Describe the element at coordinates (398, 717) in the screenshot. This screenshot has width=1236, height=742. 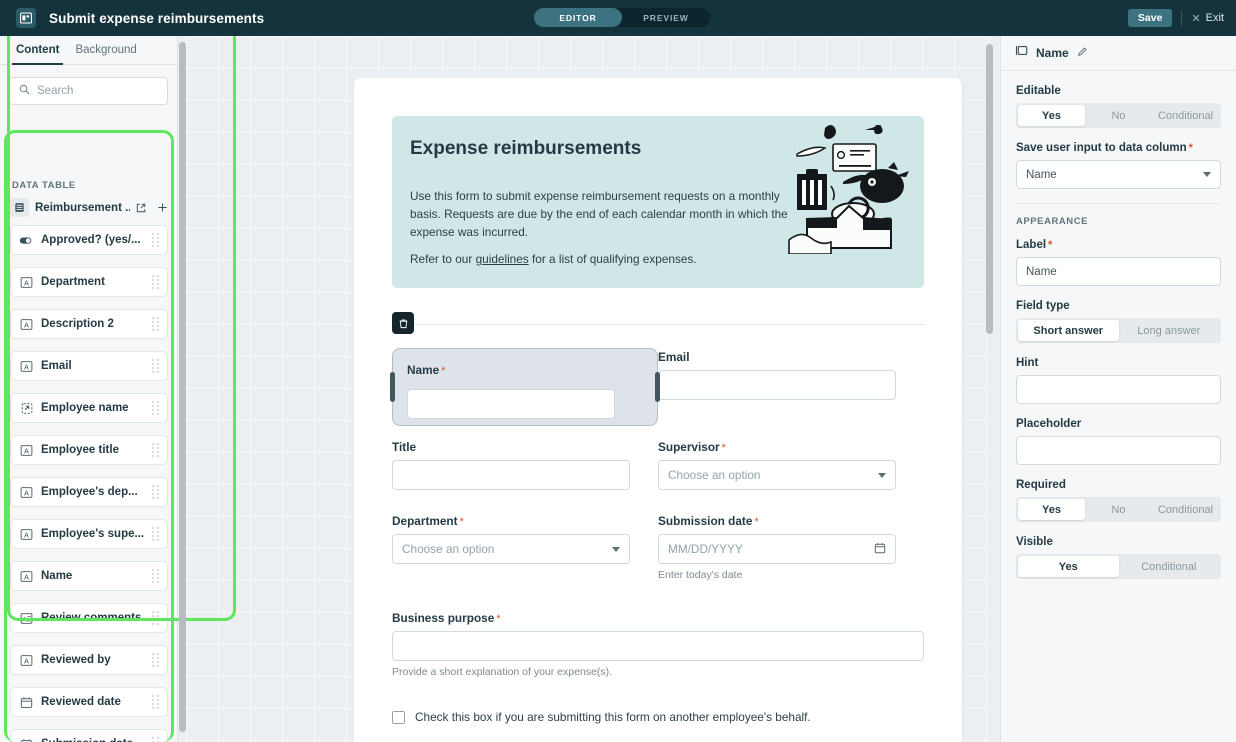
I see `behalf-checkbox` at that location.